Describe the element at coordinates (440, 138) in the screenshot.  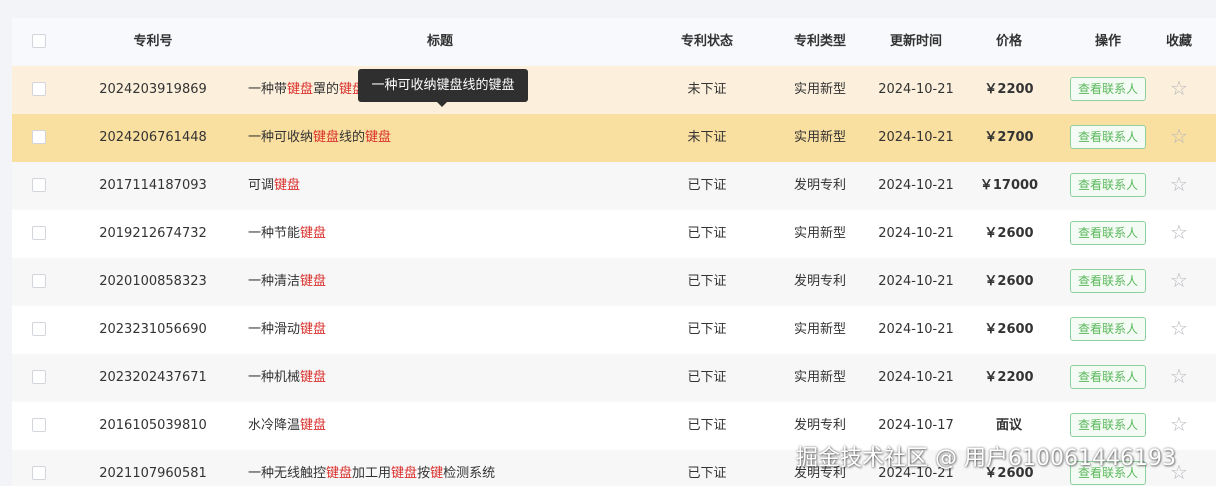
I see `patent-title: 一种可收纳键盘线的键盘` at that location.